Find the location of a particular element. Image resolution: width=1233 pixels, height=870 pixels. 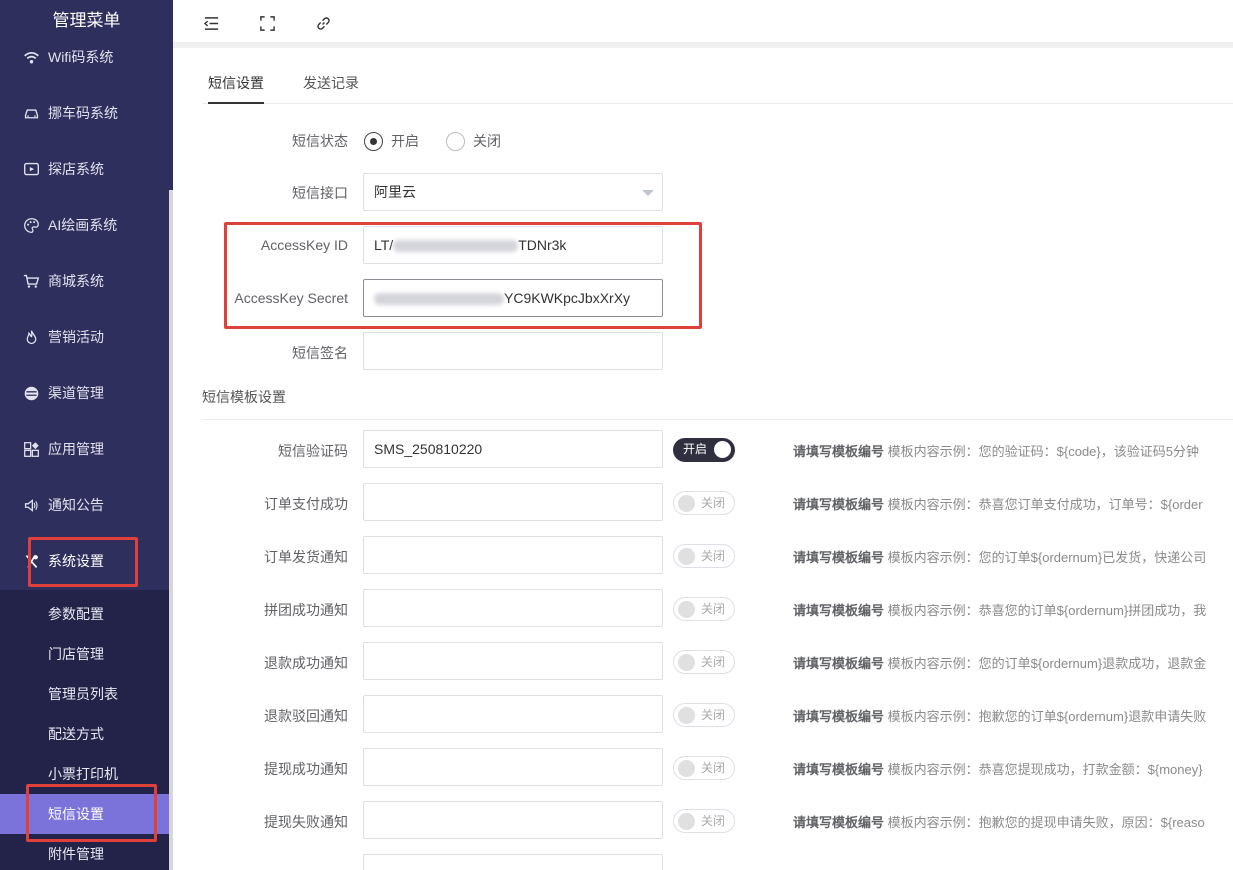

access-key-id-label: AccessKey ID is located at coordinates (304, 245).